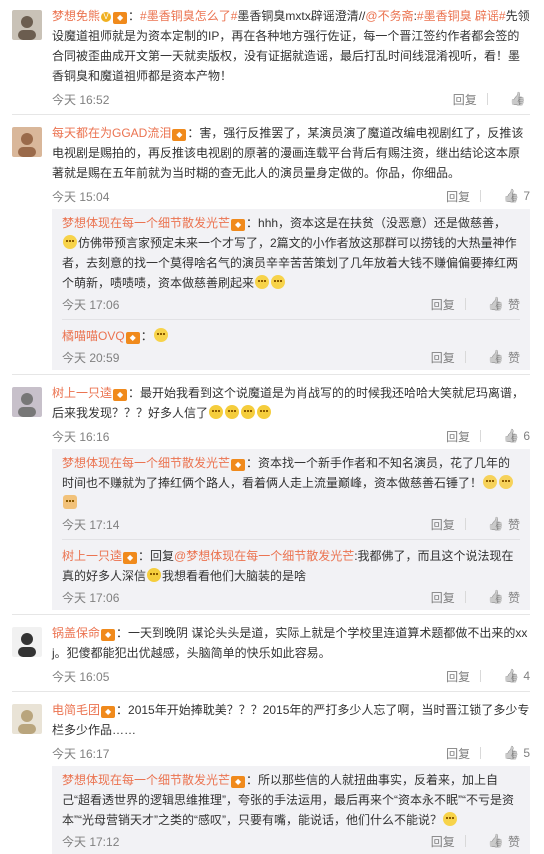 This screenshot has height=854, width=544. I want to click on username: 每天都在为GGAD流泪, so click(111, 133).